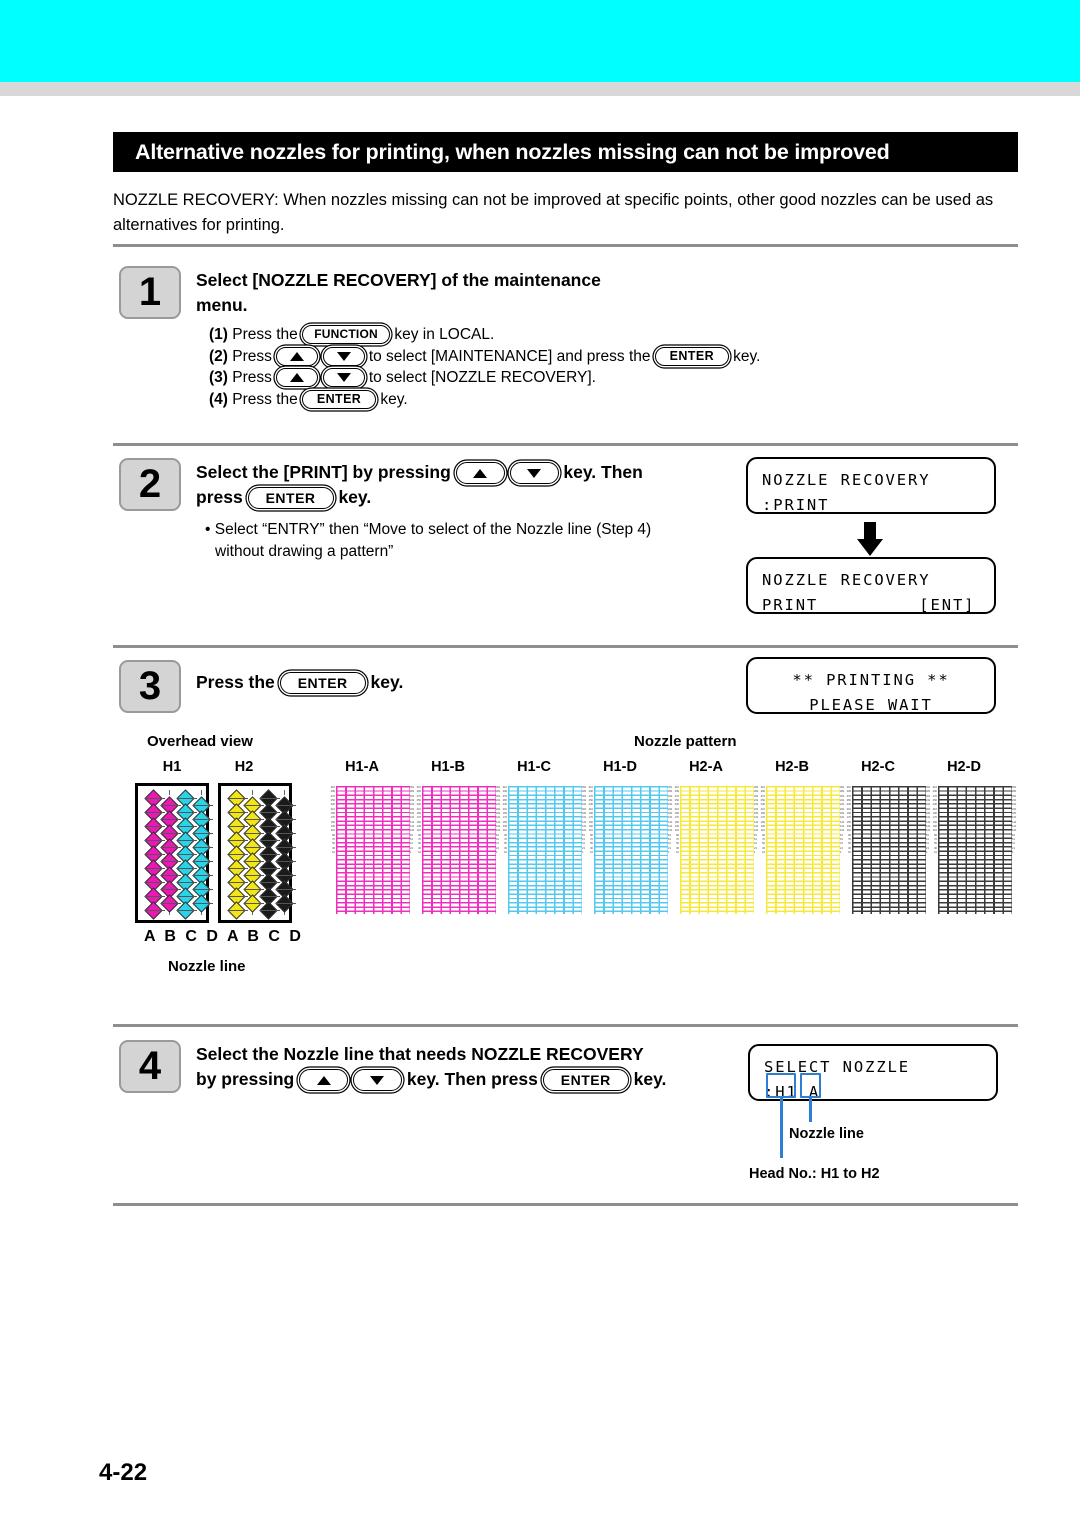  What do you see at coordinates (482, 377) in the screenshot?
I see `substep-3-text-post: to select [NOZZLE RECOVERY].` at bounding box center [482, 377].